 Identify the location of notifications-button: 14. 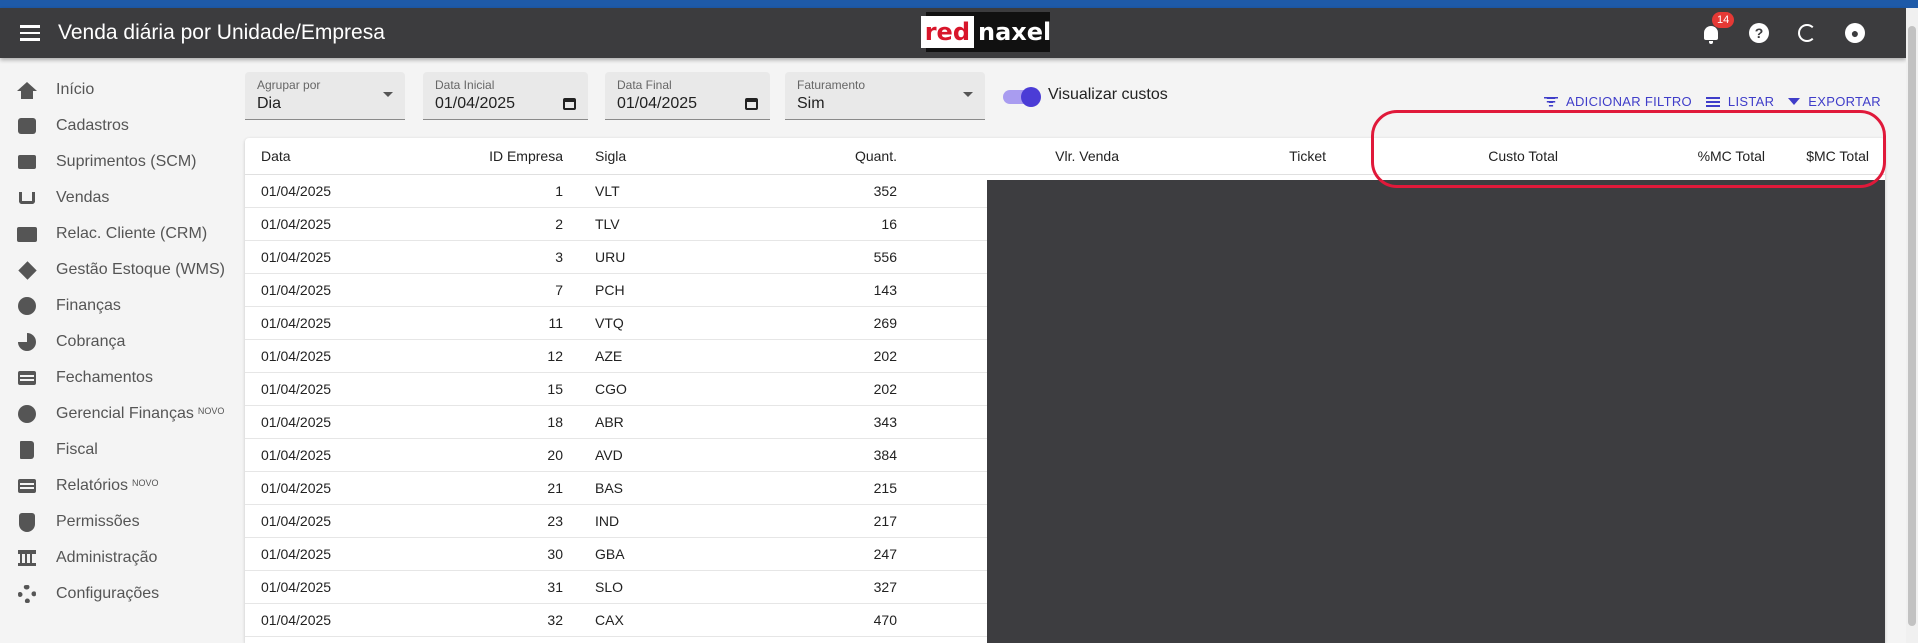
(1717, 28).